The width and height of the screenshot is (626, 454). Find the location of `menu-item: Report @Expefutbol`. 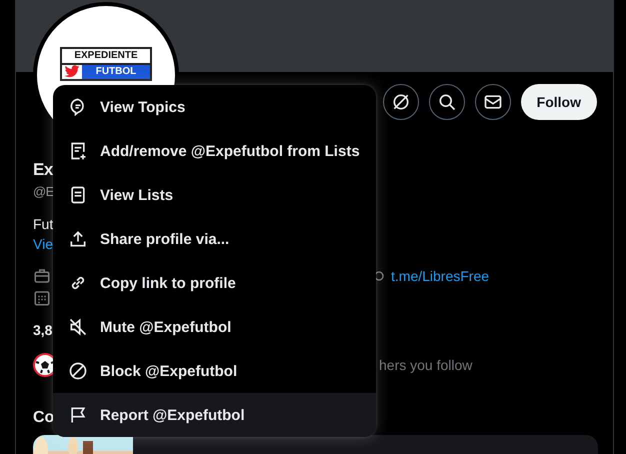

menu-item: Report @Expefutbol is located at coordinates (214, 415).